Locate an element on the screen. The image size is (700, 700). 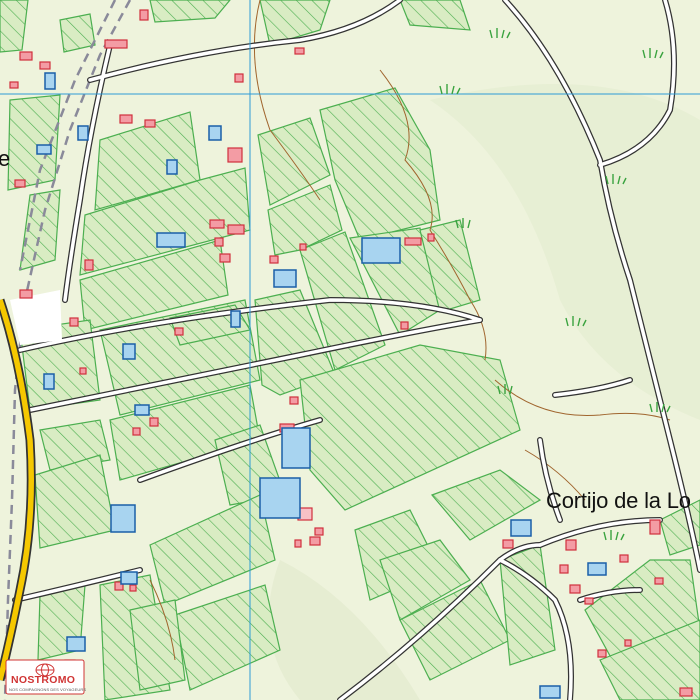
logo-name: NOSTROMO is located at coordinates (43, 680).